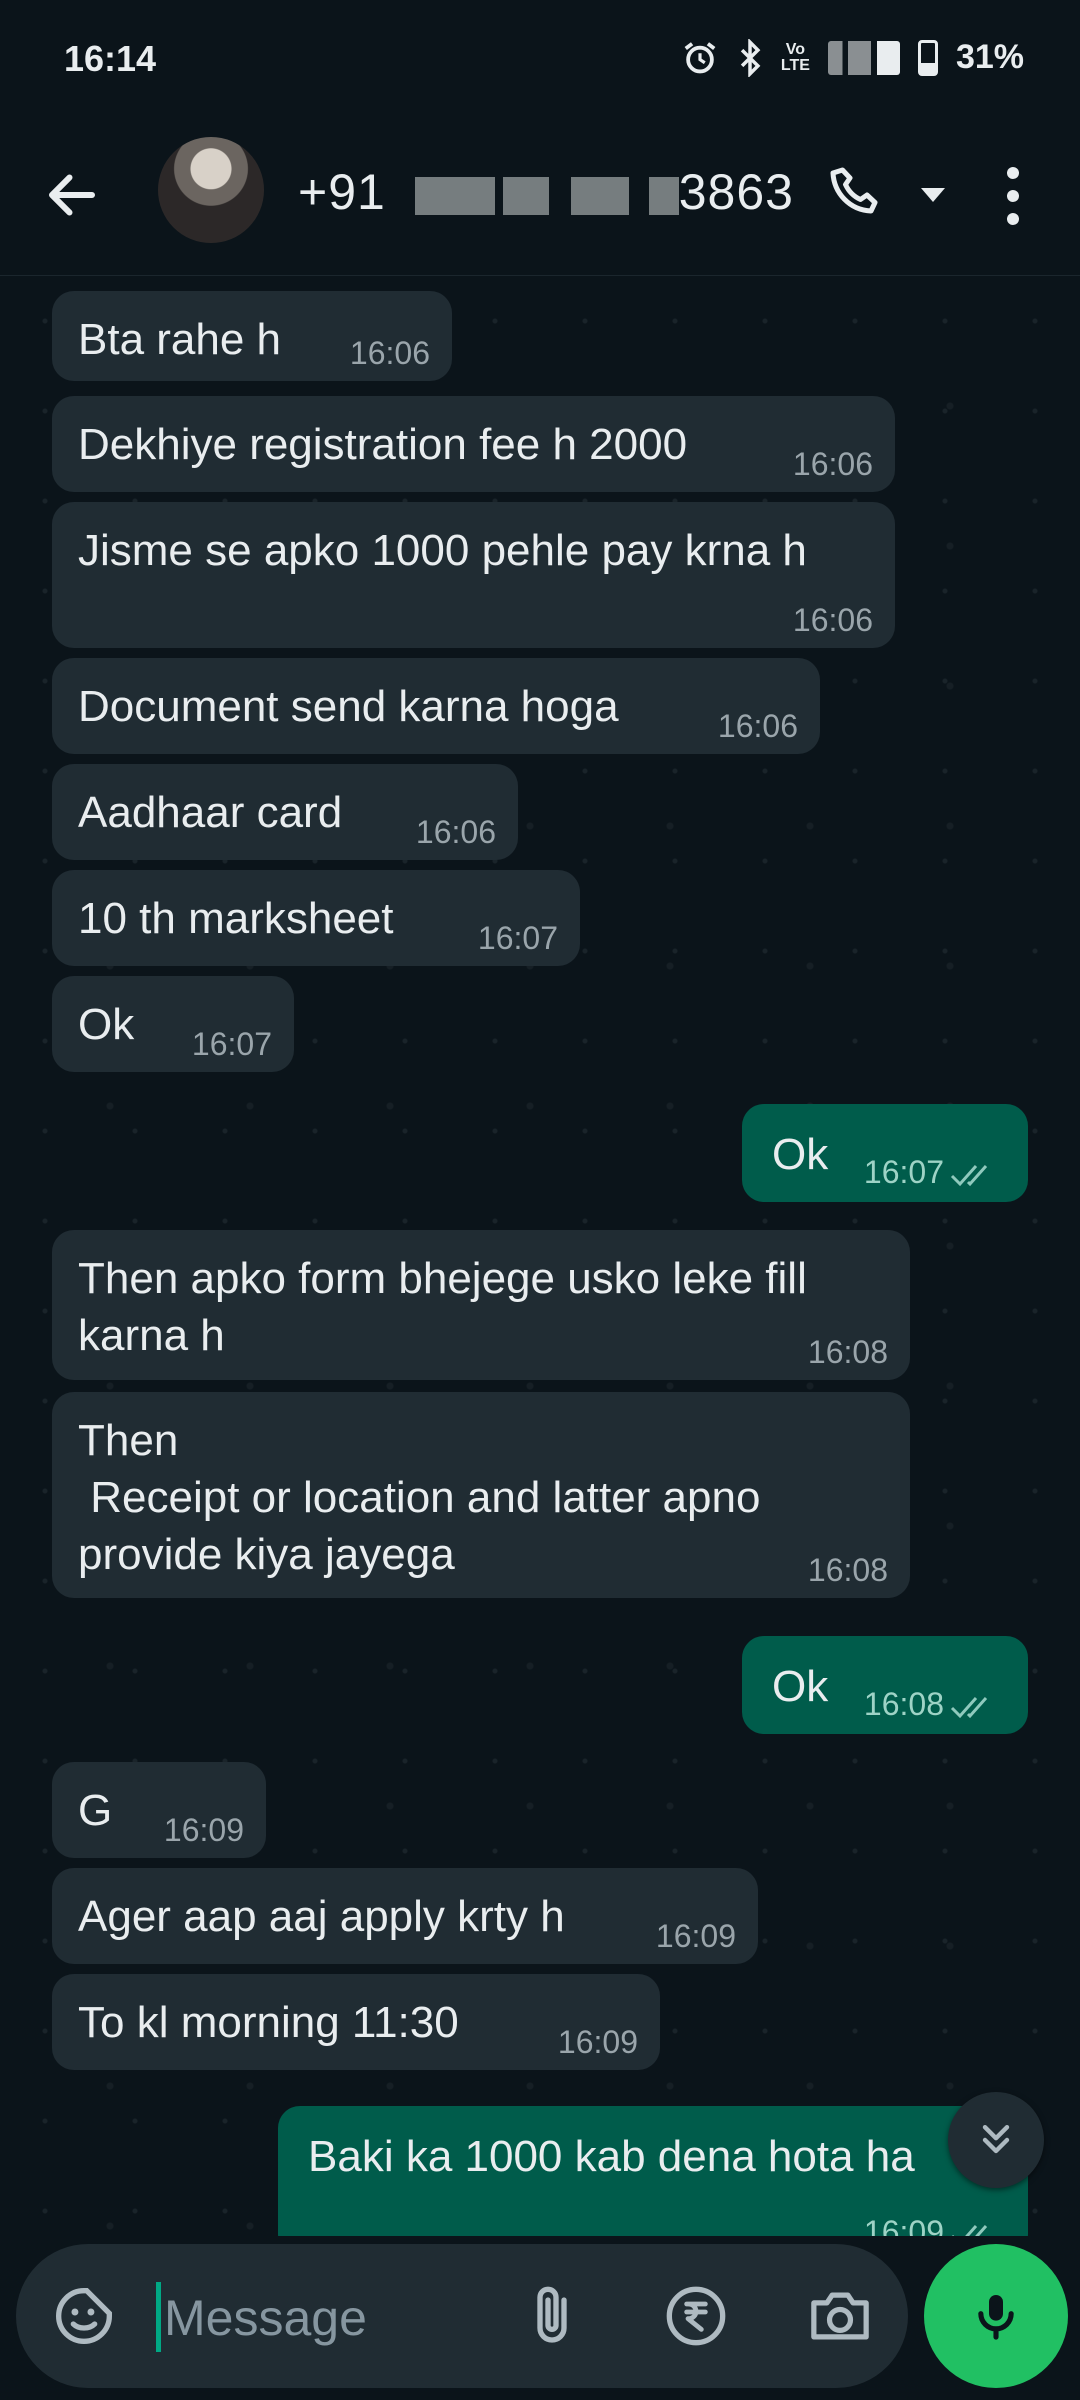  I want to click on message-text: Ager aap aaj apply krty h, so click(321, 1916).